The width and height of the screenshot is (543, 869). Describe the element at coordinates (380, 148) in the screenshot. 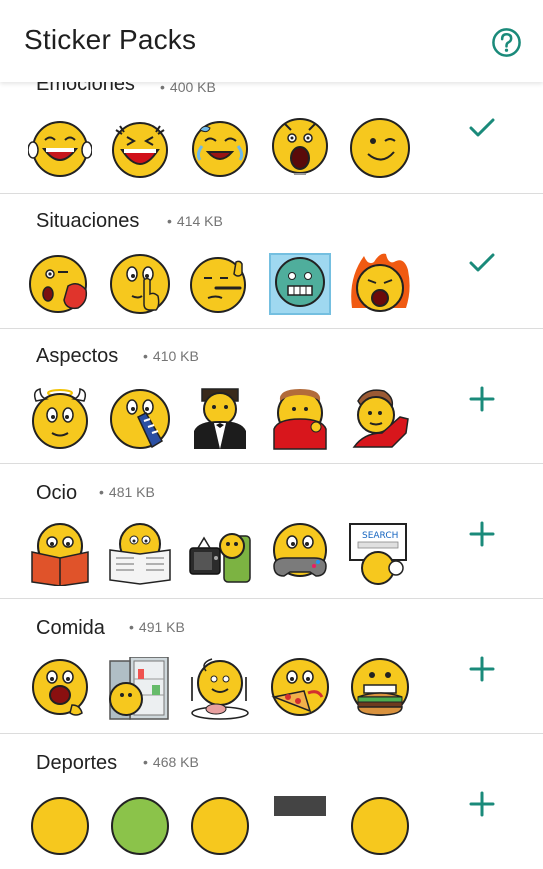

I see `winking-smiley` at that location.